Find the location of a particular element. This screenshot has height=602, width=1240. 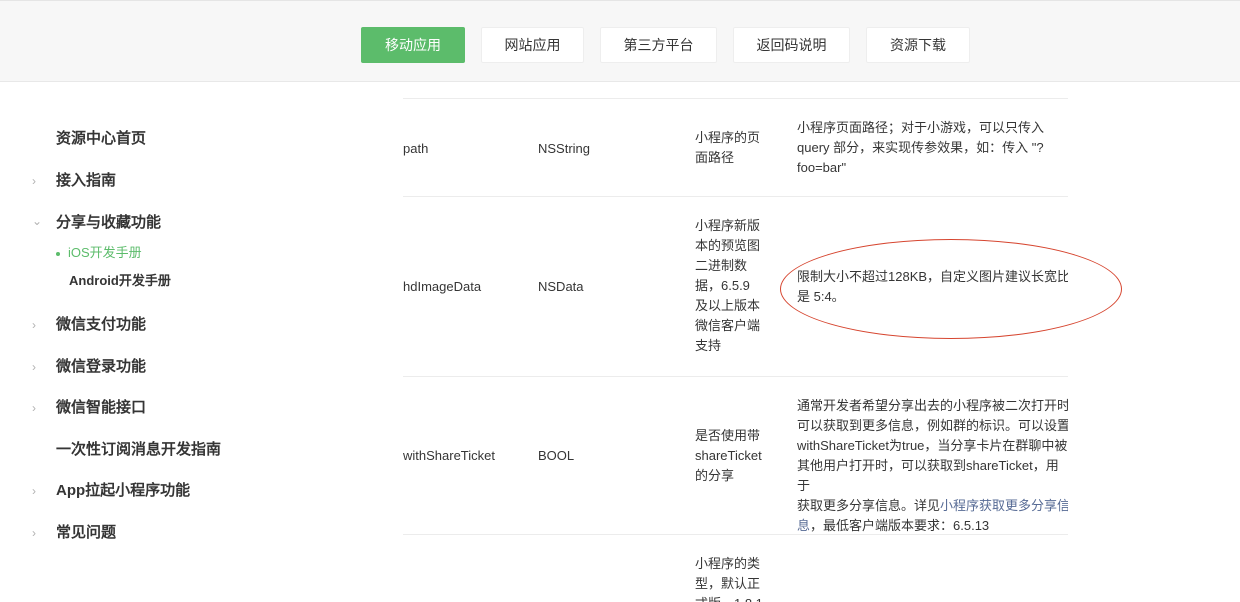

param-name: withShareTicket is located at coordinates (449, 455).